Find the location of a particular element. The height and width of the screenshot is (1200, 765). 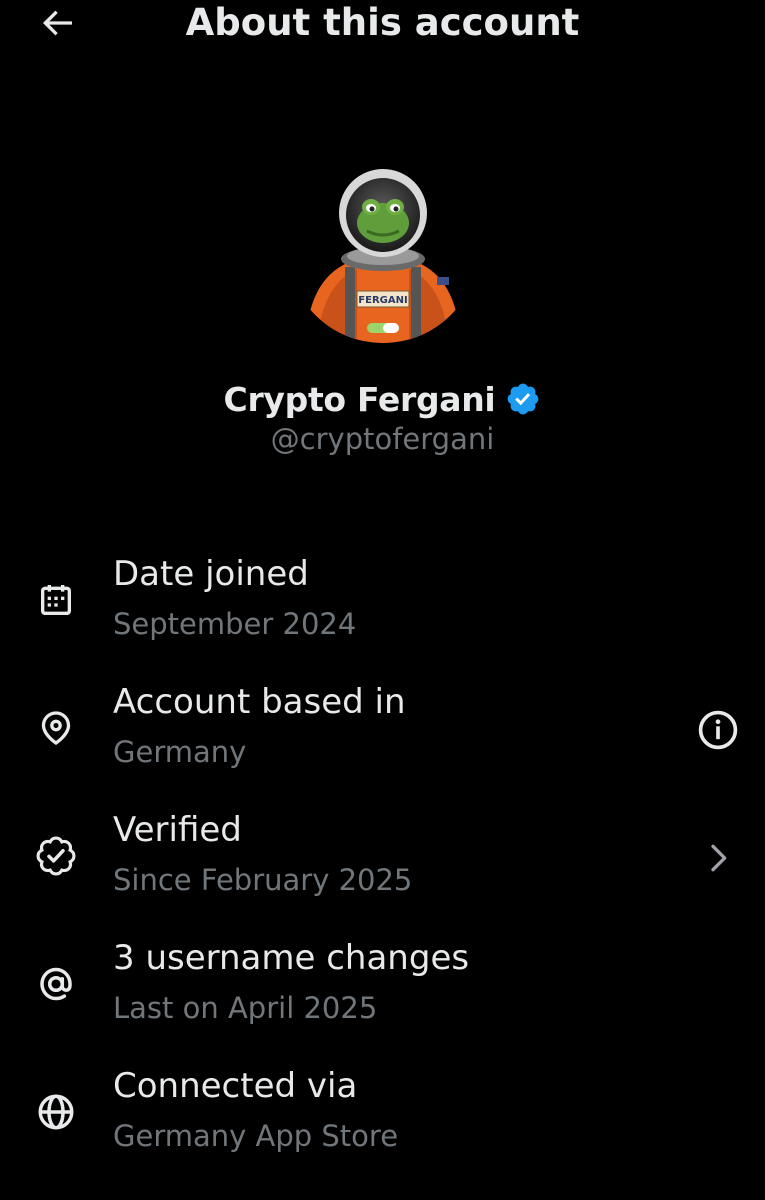

info-icon is located at coordinates (718, 730).